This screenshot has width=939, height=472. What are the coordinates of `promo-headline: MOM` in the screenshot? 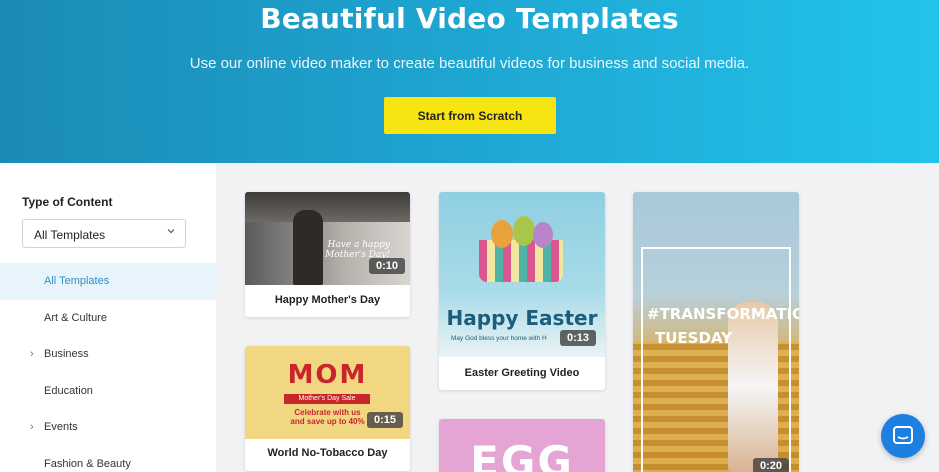 It's located at (327, 375).